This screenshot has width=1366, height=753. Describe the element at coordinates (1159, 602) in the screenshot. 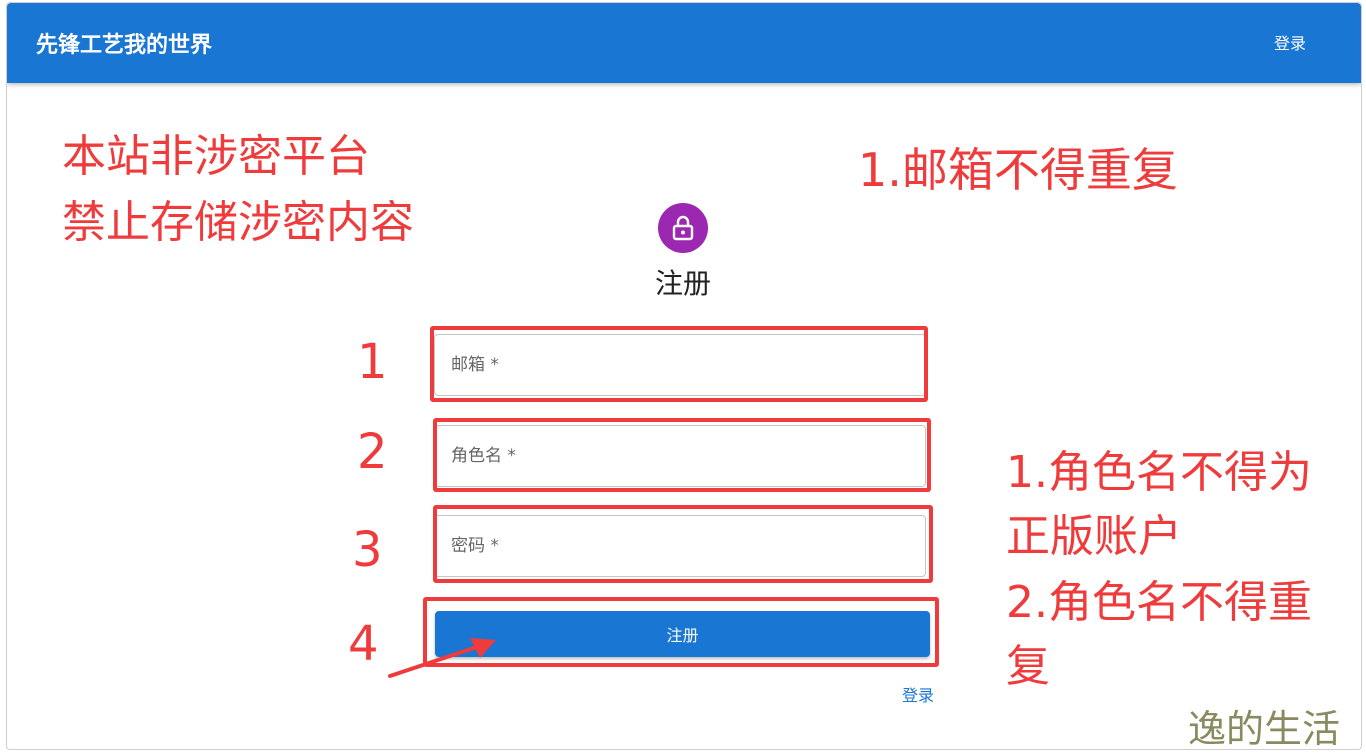

I see `name-note-line-3: 2.角色名不得重` at that location.